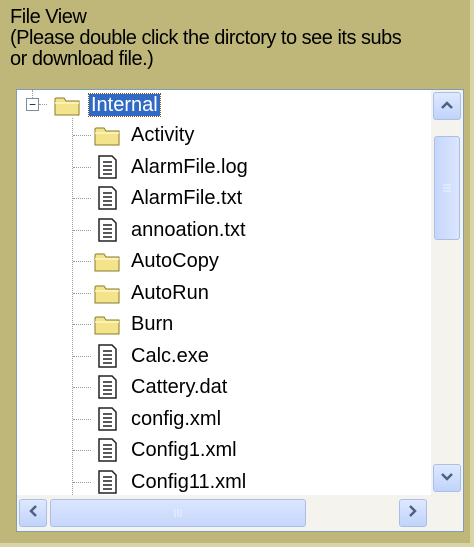 Image resolution: width=474 pixels, height=547 pixels. What do you see at coordinates (179, 387) in the screenshot?
I see `tree-node-label: Cattery.dat` at bounding box center [179, 387].